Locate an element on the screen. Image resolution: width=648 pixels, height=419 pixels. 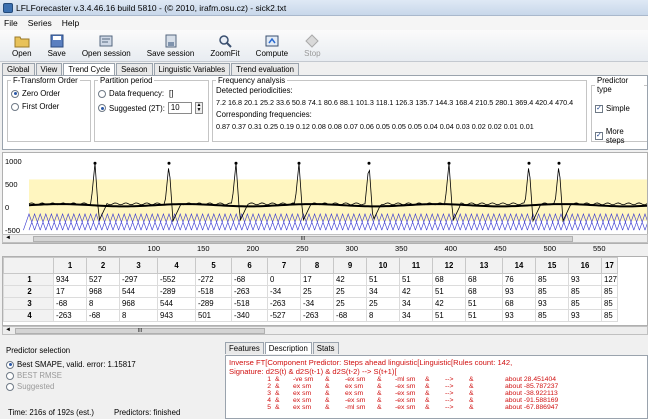
tab-season: Season is located at coordinates (134, 69).